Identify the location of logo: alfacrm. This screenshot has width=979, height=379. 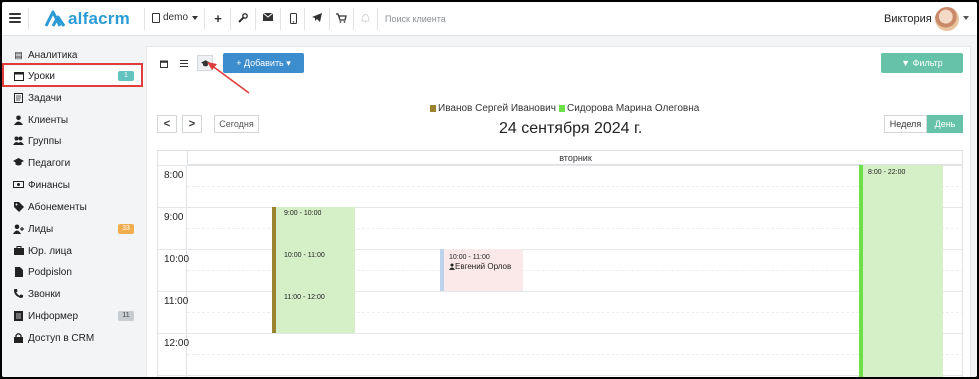
(87, 19).